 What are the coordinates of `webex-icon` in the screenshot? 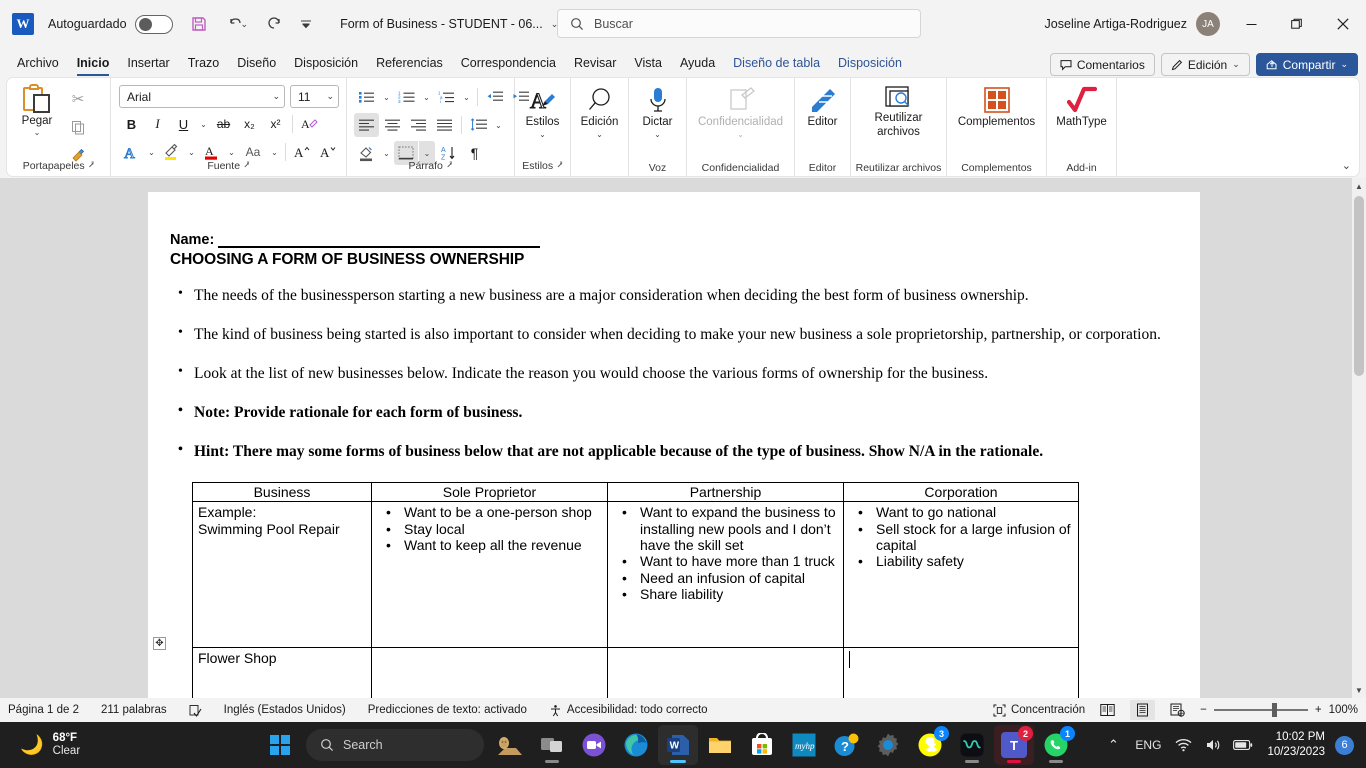 It's located at (972, 745).